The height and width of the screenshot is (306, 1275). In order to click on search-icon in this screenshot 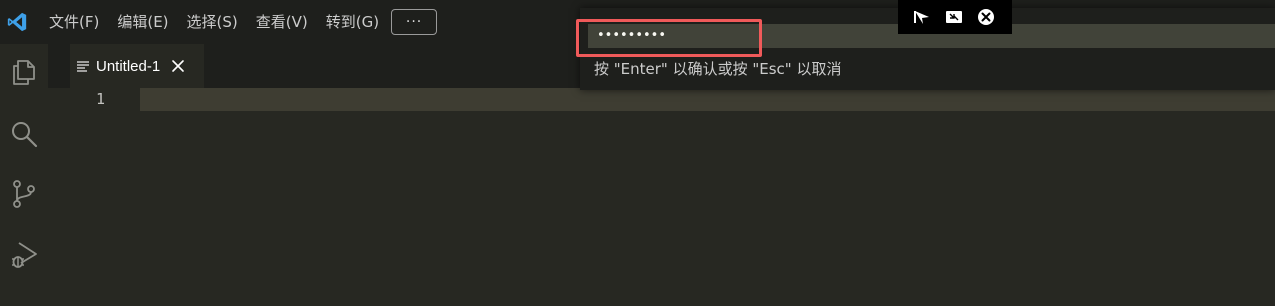, I will do `click(24, 134)`.